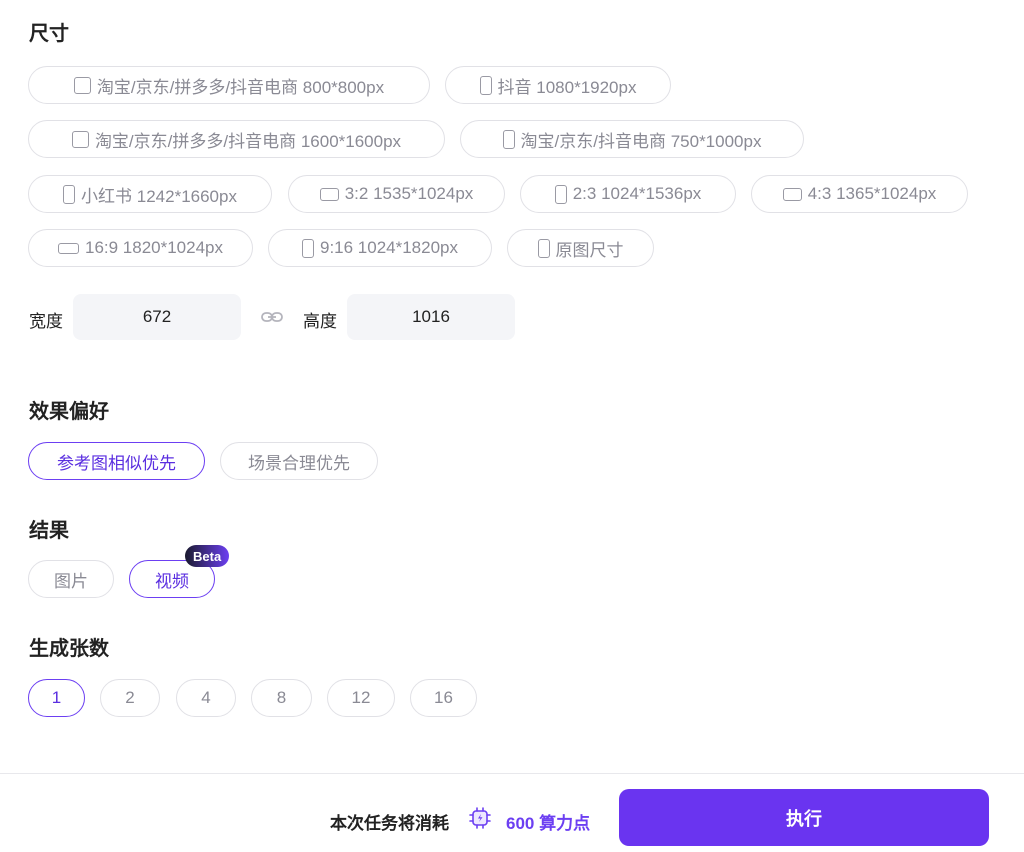  I want to click on size-option-750: 淘宝/京东/抖音电商 750*1000px, so click(632, 139).